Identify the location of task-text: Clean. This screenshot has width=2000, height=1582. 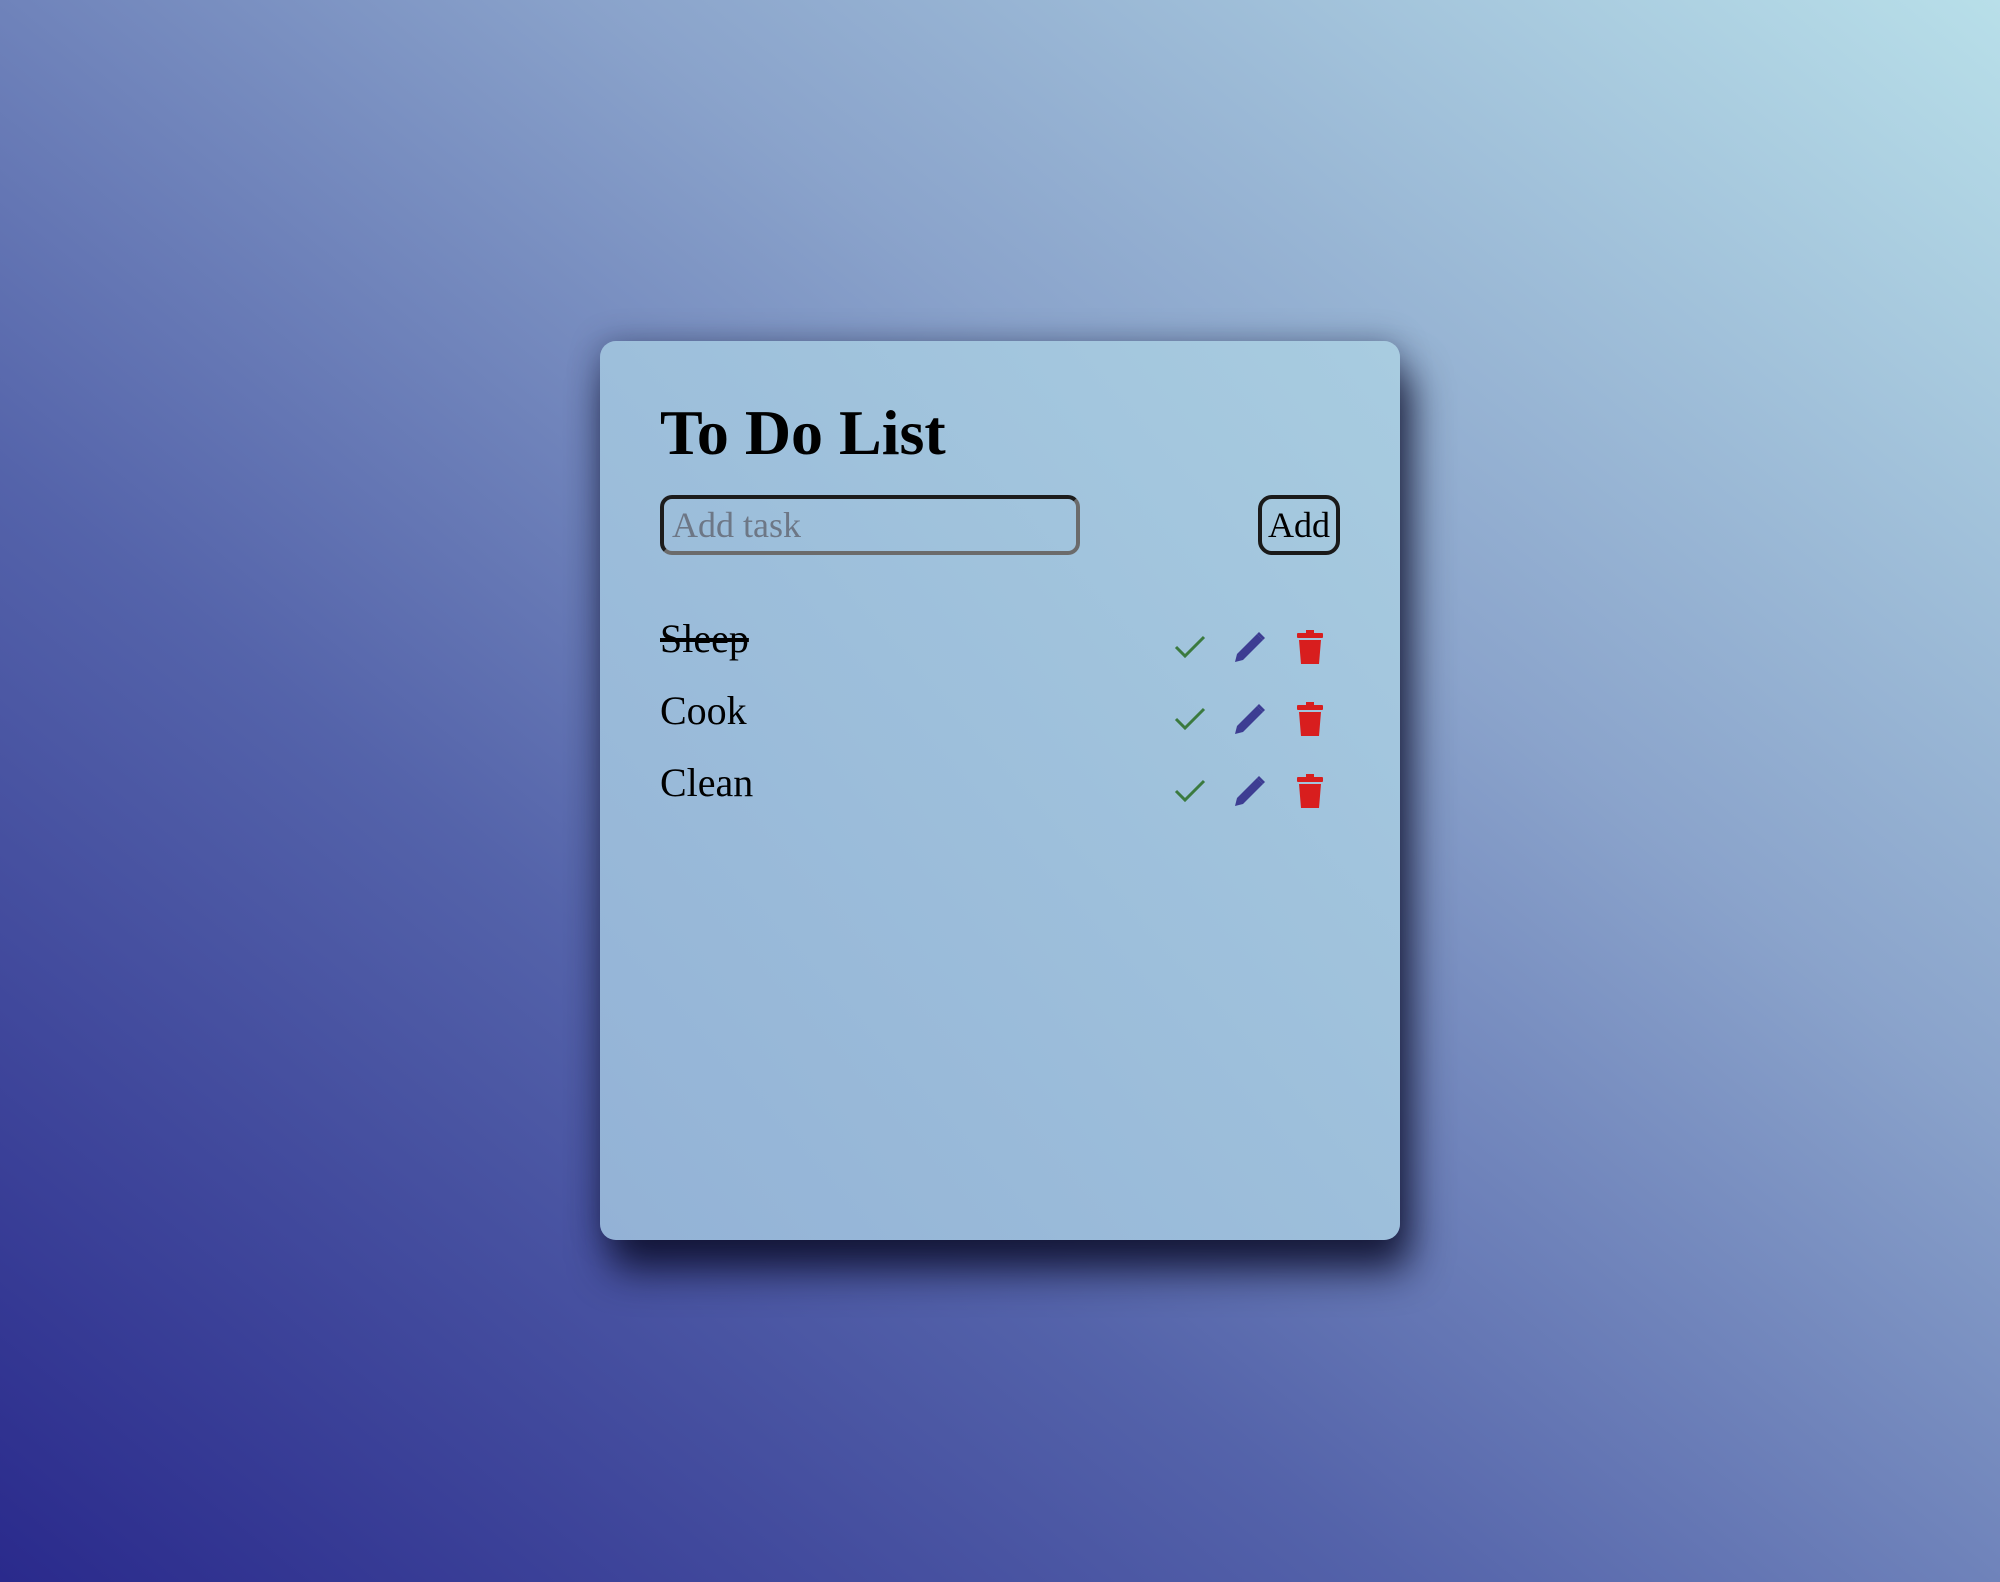
(707, 782).